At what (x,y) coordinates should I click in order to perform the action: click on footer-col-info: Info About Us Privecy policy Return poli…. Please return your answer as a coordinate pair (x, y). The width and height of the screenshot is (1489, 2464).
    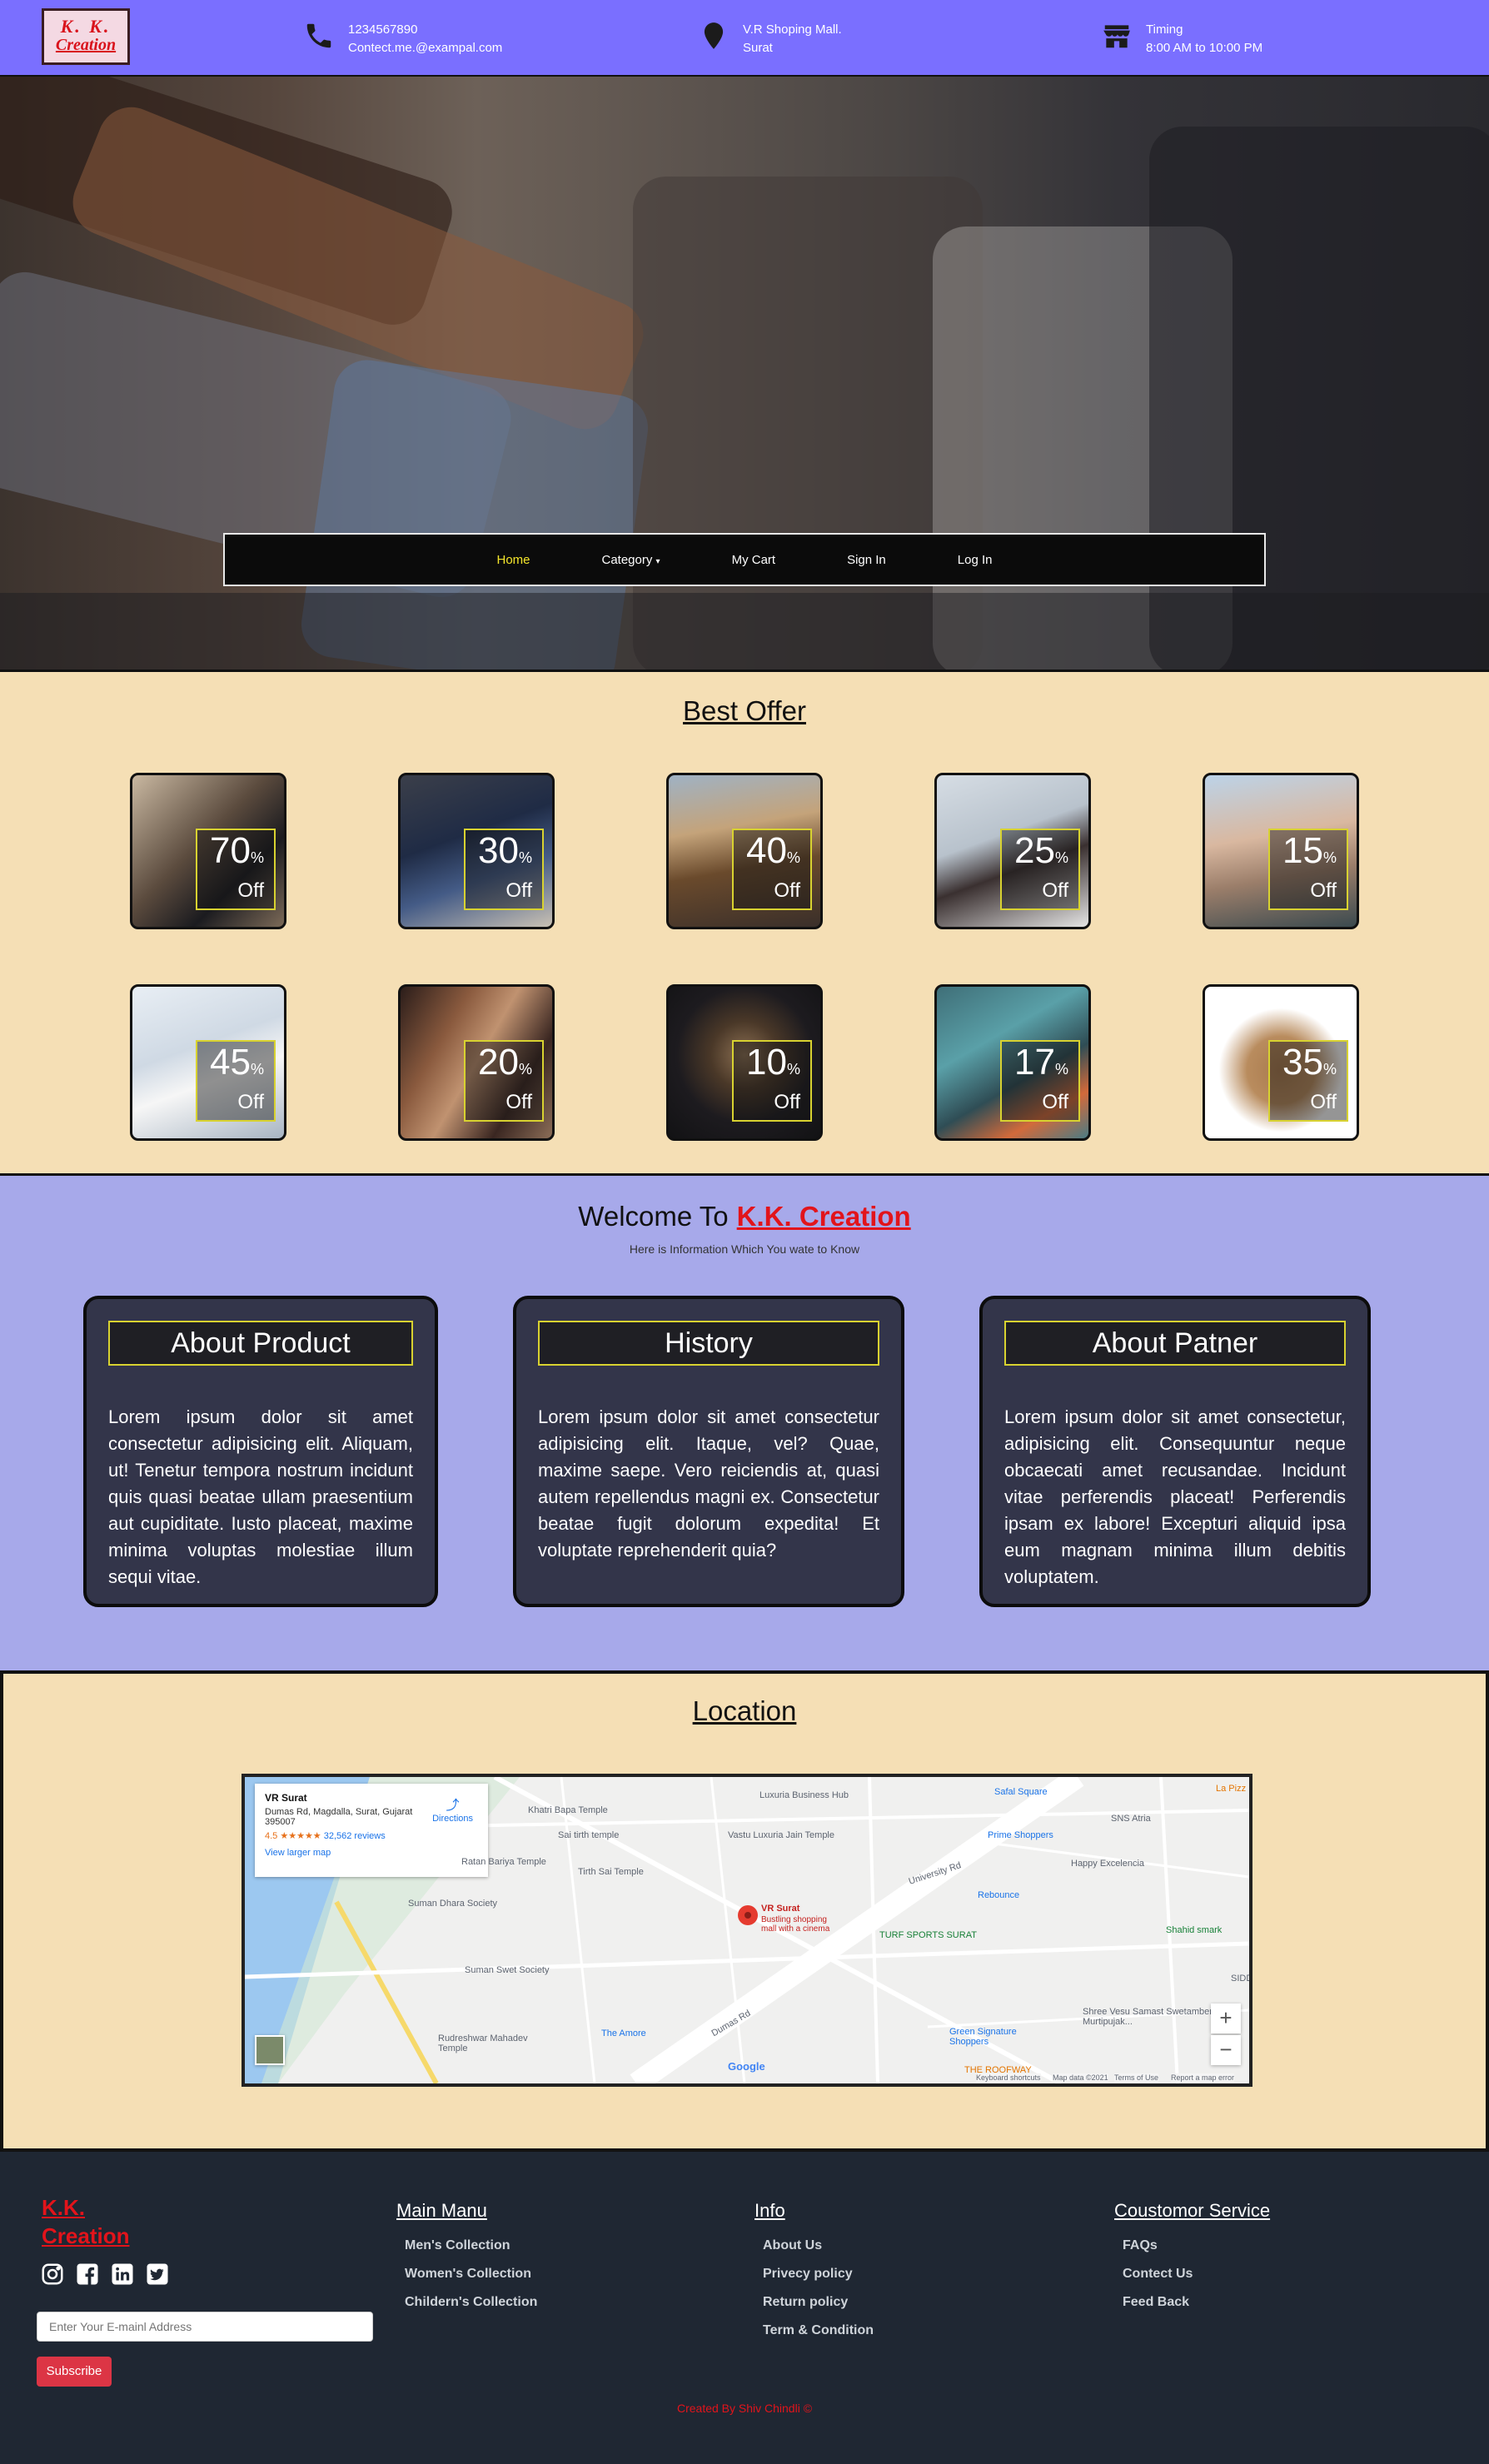
    Looking at the image, I should click on (814, 2273).